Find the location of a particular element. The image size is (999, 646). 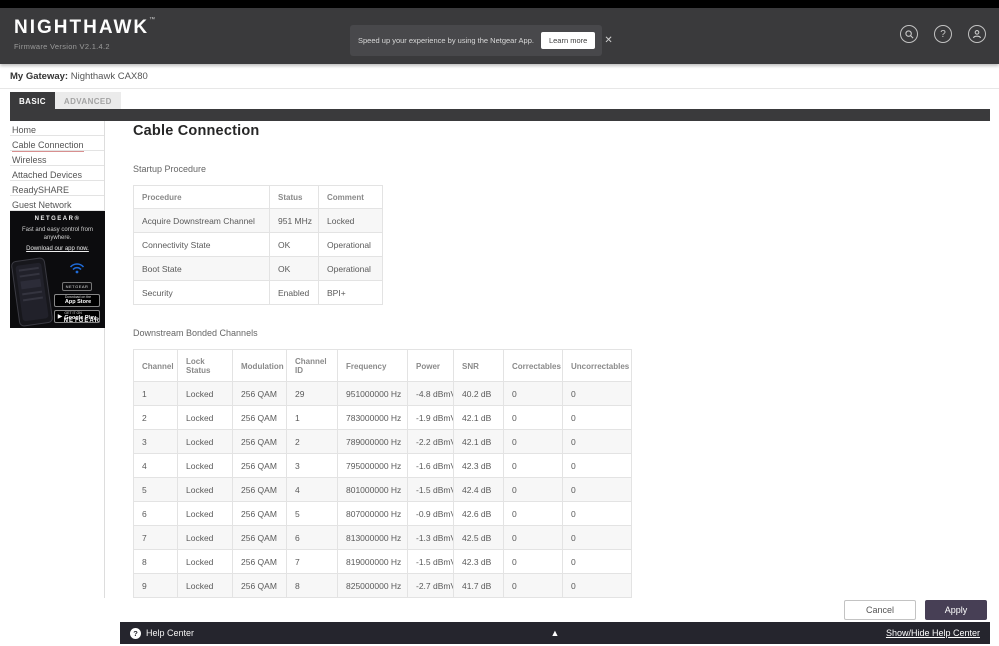

search-icon is located at coordinates (909, 34).